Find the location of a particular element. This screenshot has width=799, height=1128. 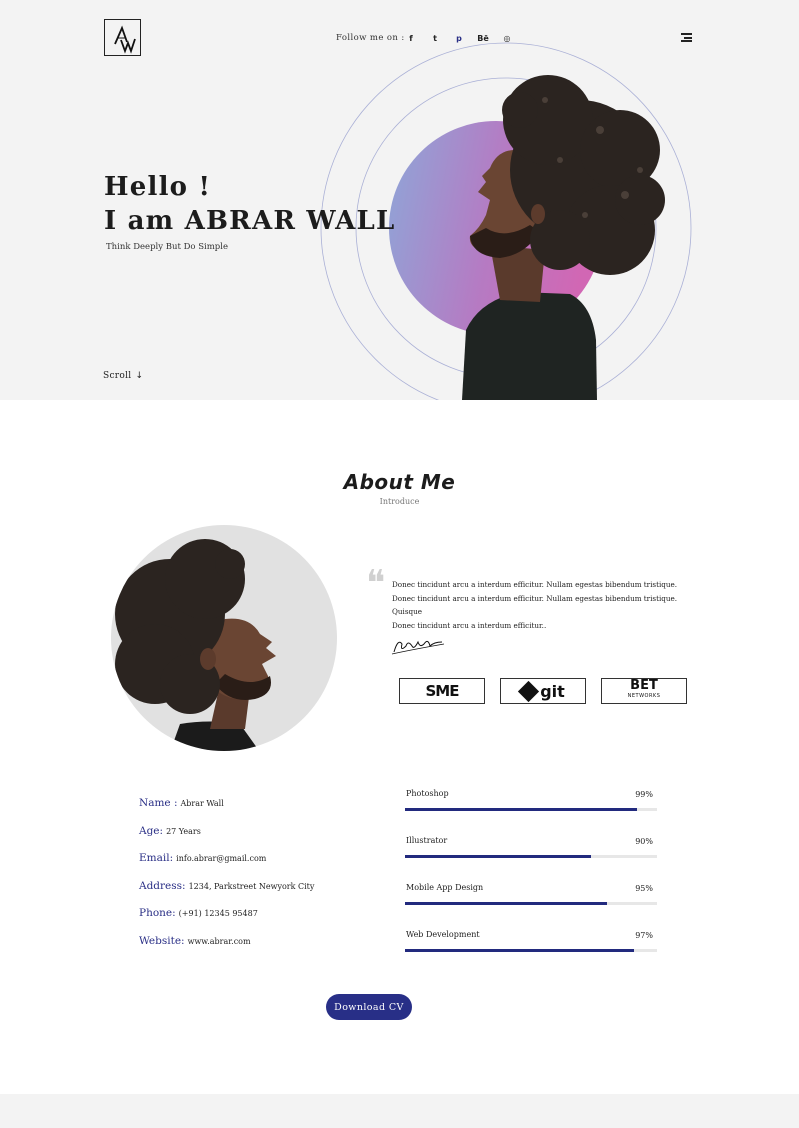

skill-photoshop: Photoshop 99% is located at coordinates (531, 812).